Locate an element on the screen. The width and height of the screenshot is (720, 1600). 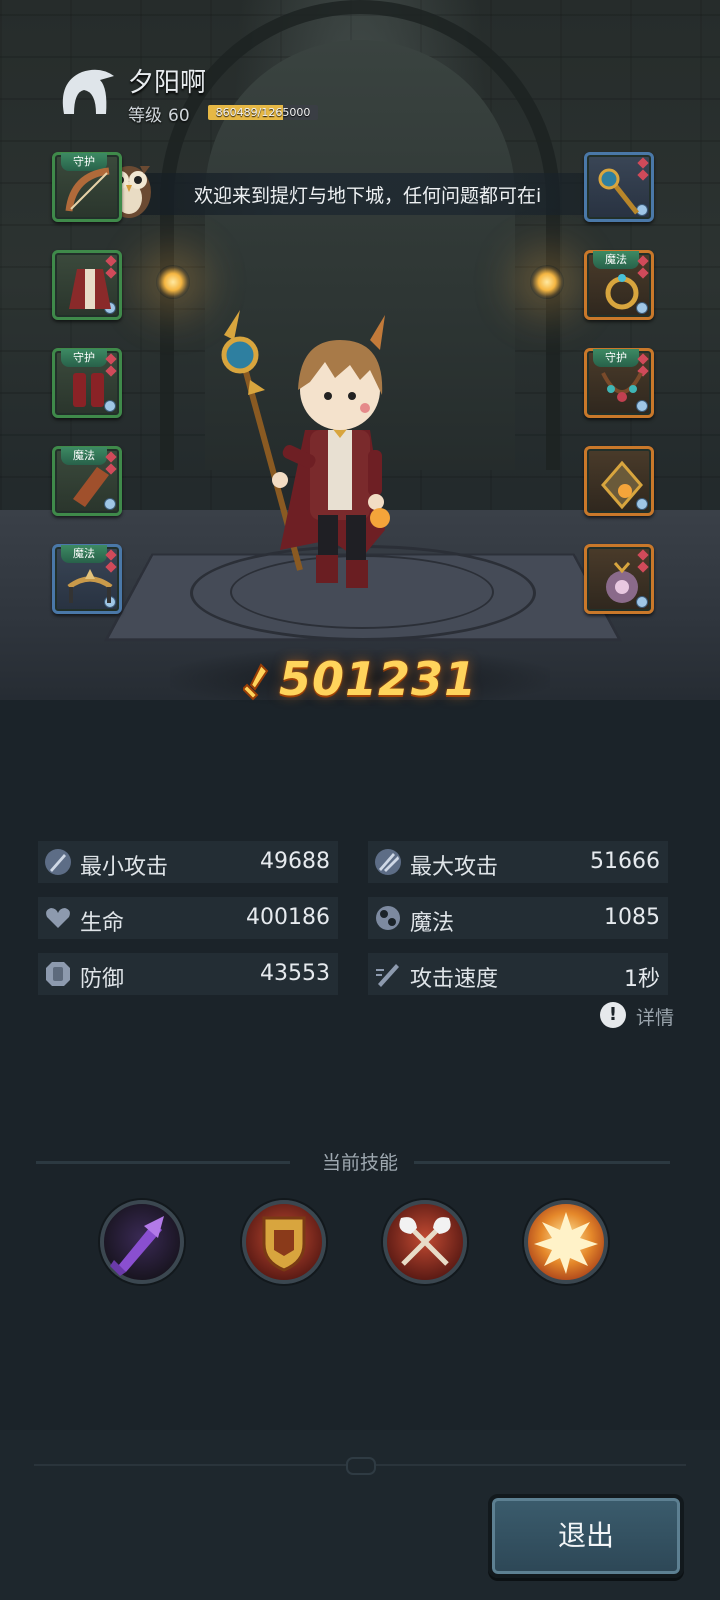
circlet-icon is located at coordinates (90, 586).